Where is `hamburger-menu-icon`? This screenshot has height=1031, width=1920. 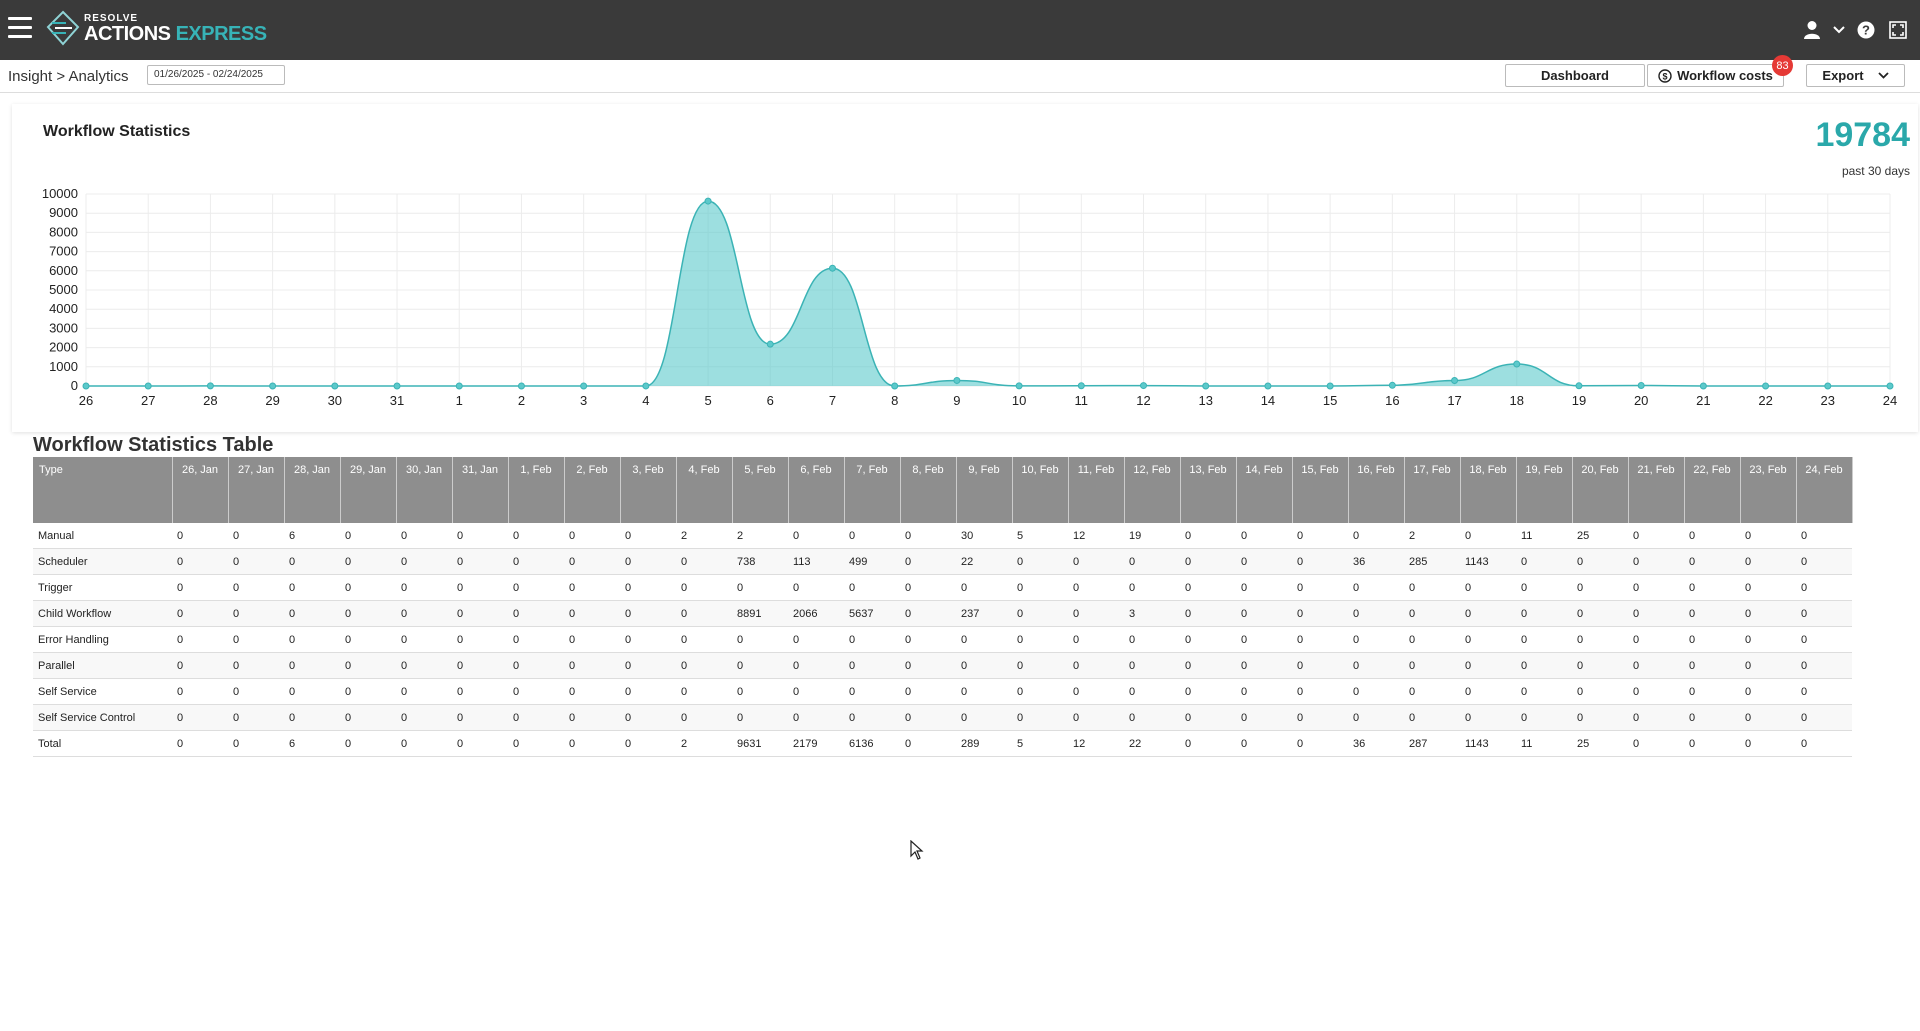
hamburger-menu-icon is located at coordinates (20, 28).